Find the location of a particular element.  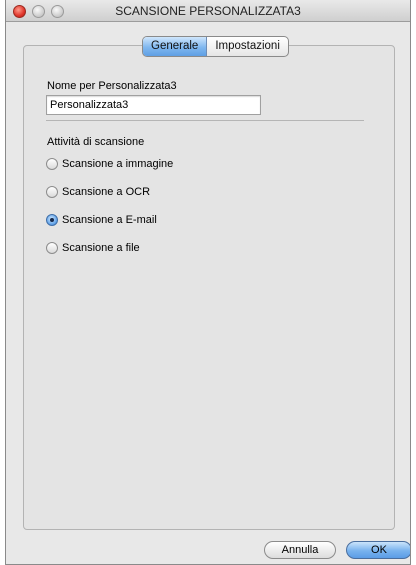

radio-scan-to-image: Scansione a immagine is located at coordinates (109, 164).